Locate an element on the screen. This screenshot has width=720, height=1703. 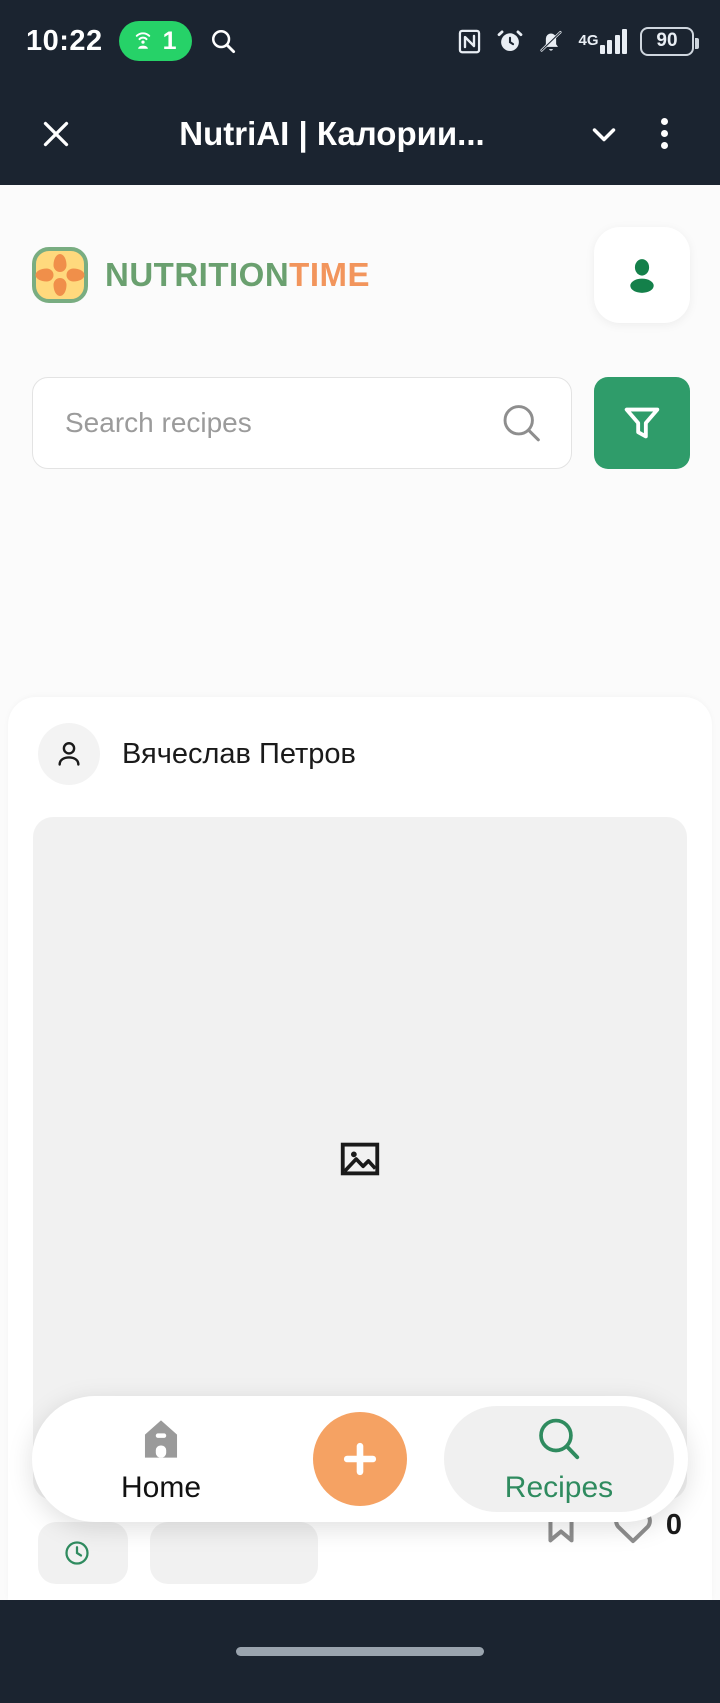
post-chip-time is located at coordinates (83, 1553).